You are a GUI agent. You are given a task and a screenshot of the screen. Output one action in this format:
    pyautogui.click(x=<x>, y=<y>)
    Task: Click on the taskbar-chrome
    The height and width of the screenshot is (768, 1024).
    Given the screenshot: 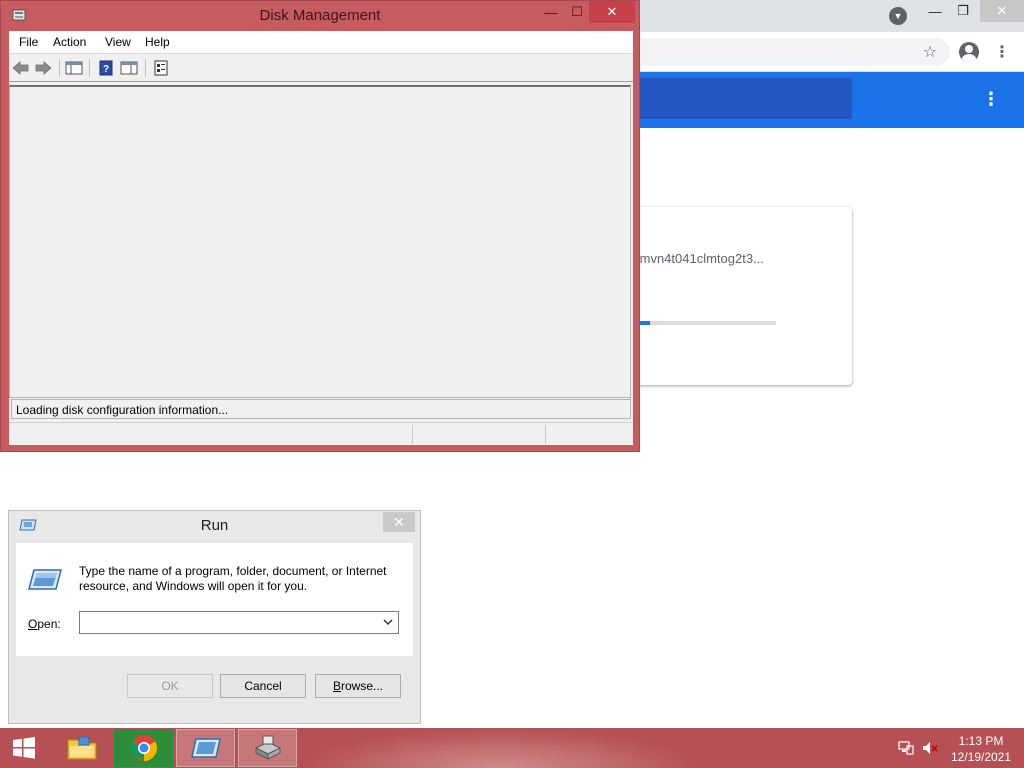 What is the action you would take?
    pyautogui.click(x=143, y=748)
    